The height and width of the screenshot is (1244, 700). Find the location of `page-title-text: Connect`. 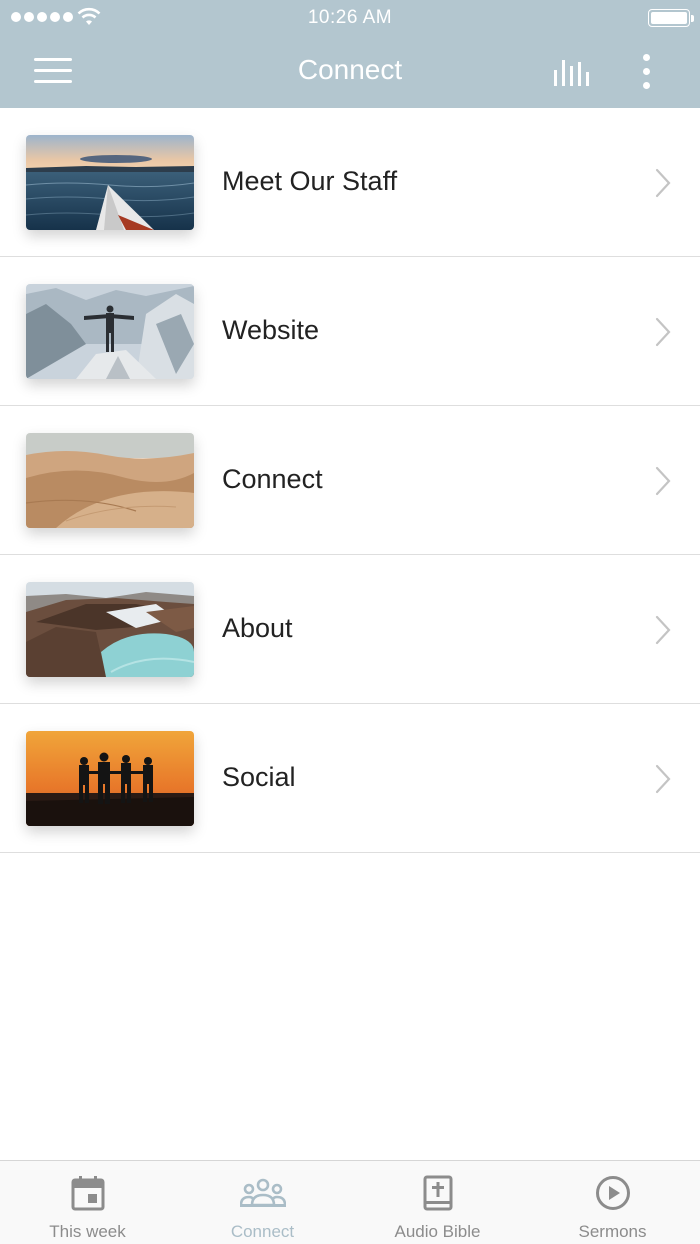

page-title-text: Connect is located at coordinates (350, 69).